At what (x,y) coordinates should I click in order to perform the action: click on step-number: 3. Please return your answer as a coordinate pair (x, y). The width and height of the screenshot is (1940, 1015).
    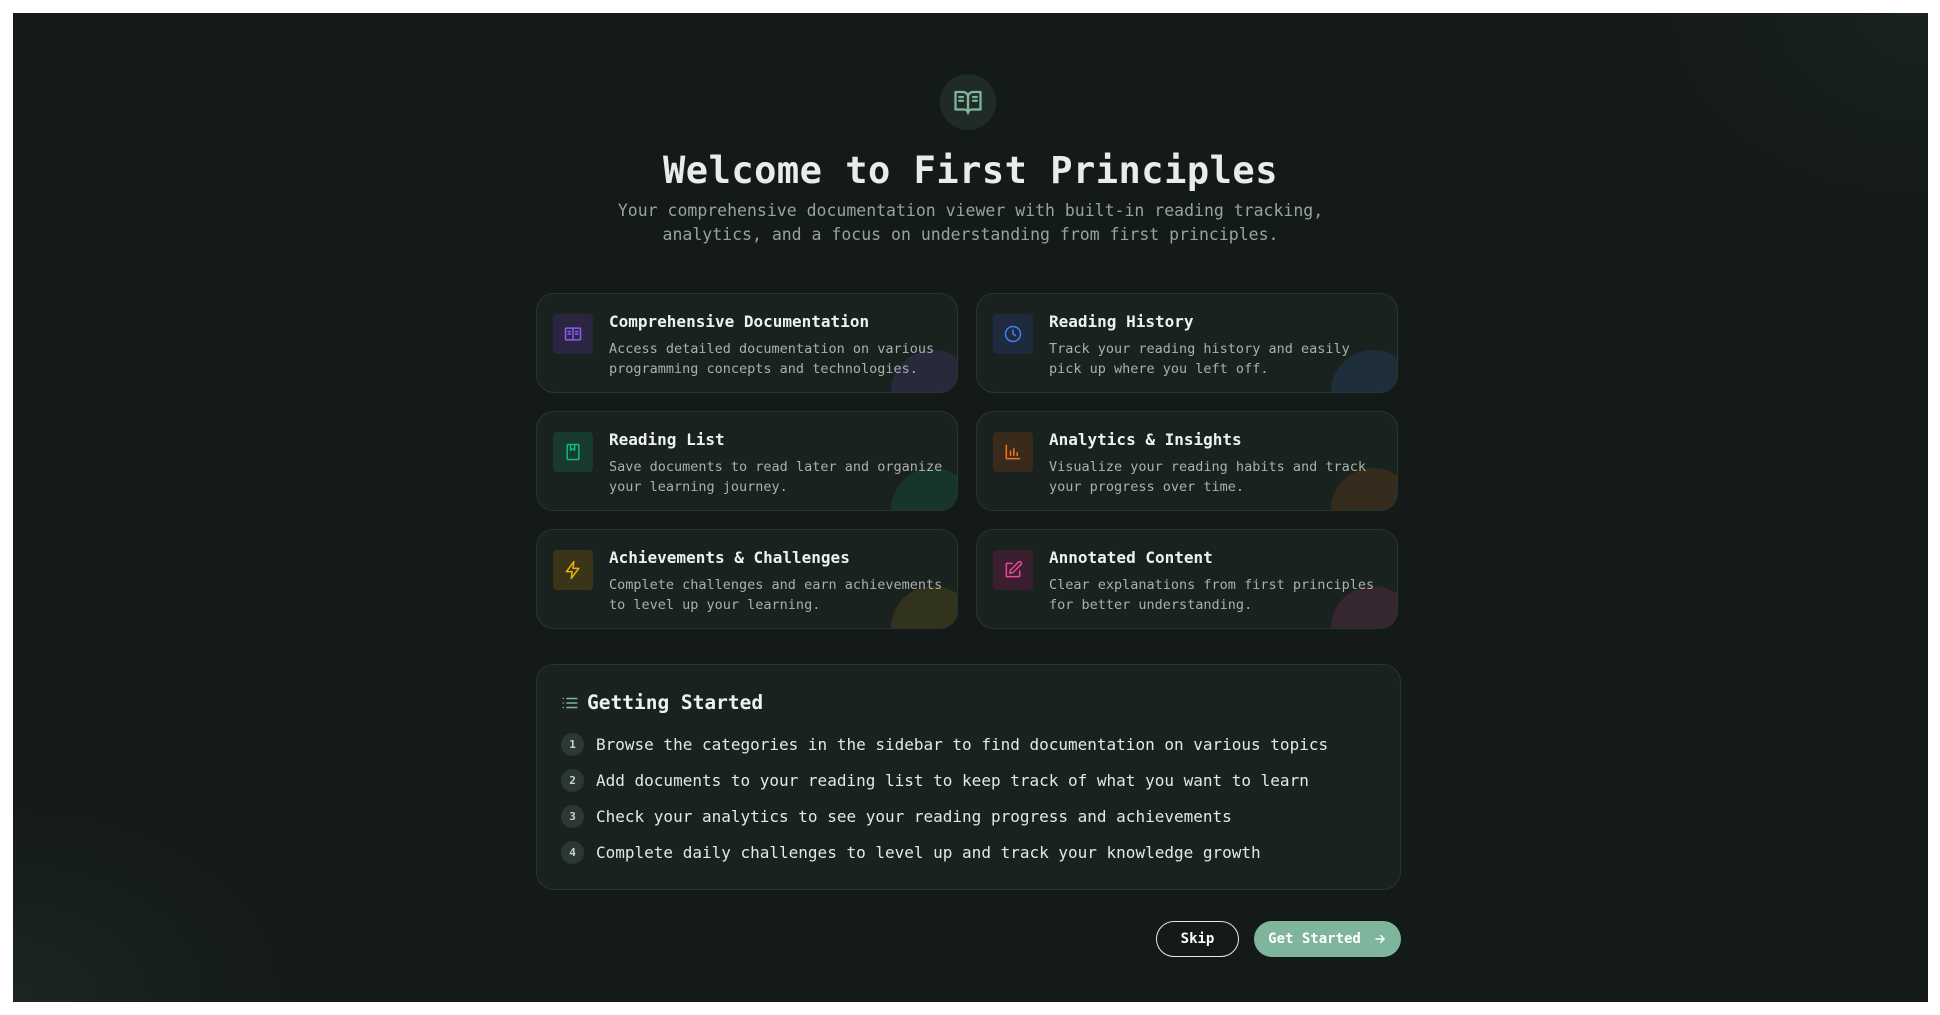
    Looking at the image, I should click on (572, 816).